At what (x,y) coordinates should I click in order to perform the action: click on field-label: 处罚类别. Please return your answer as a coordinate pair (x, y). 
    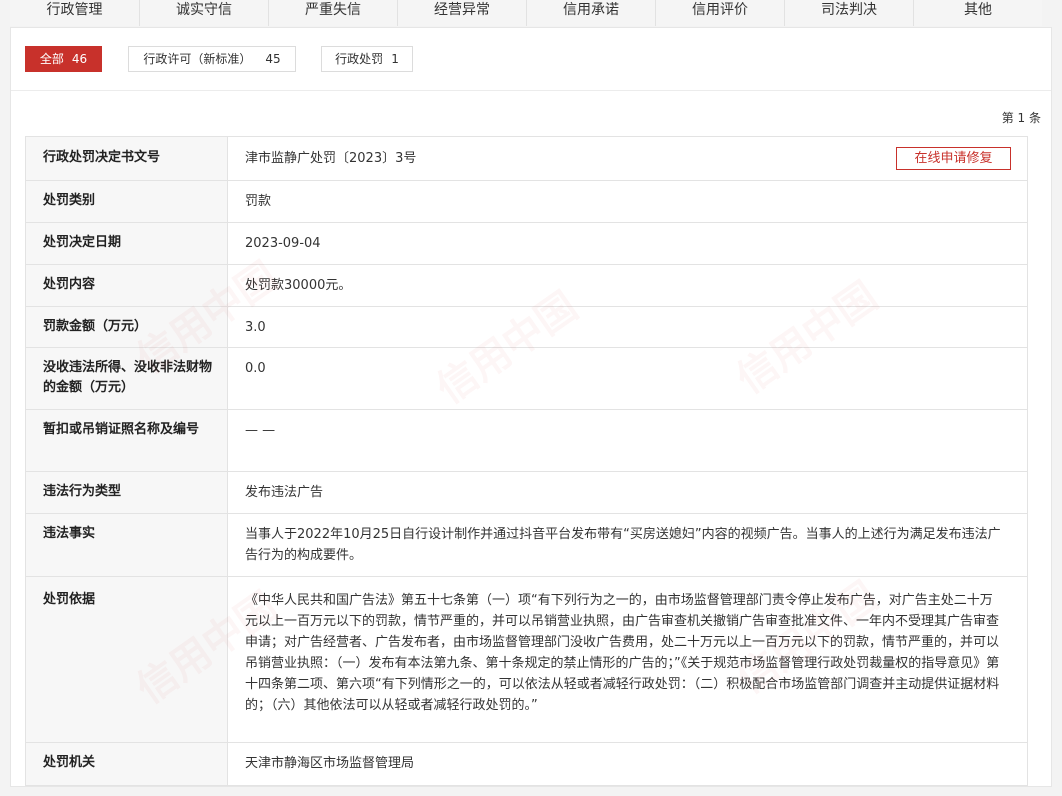
    Looking at the image, I should click on (127, 201).